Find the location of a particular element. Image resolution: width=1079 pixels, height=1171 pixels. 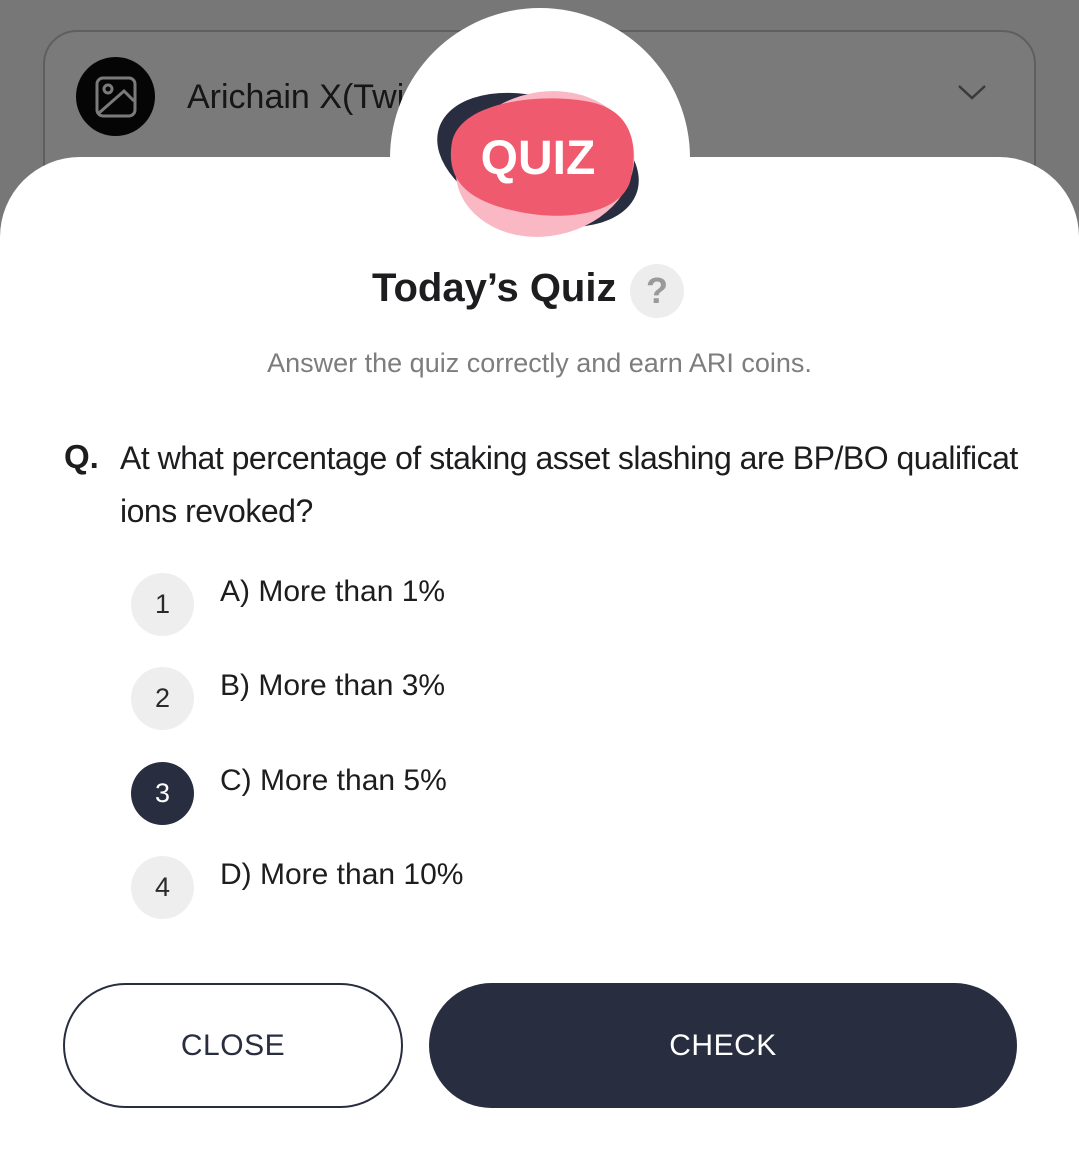

help-button: ? is located at coordinates (657, 291).